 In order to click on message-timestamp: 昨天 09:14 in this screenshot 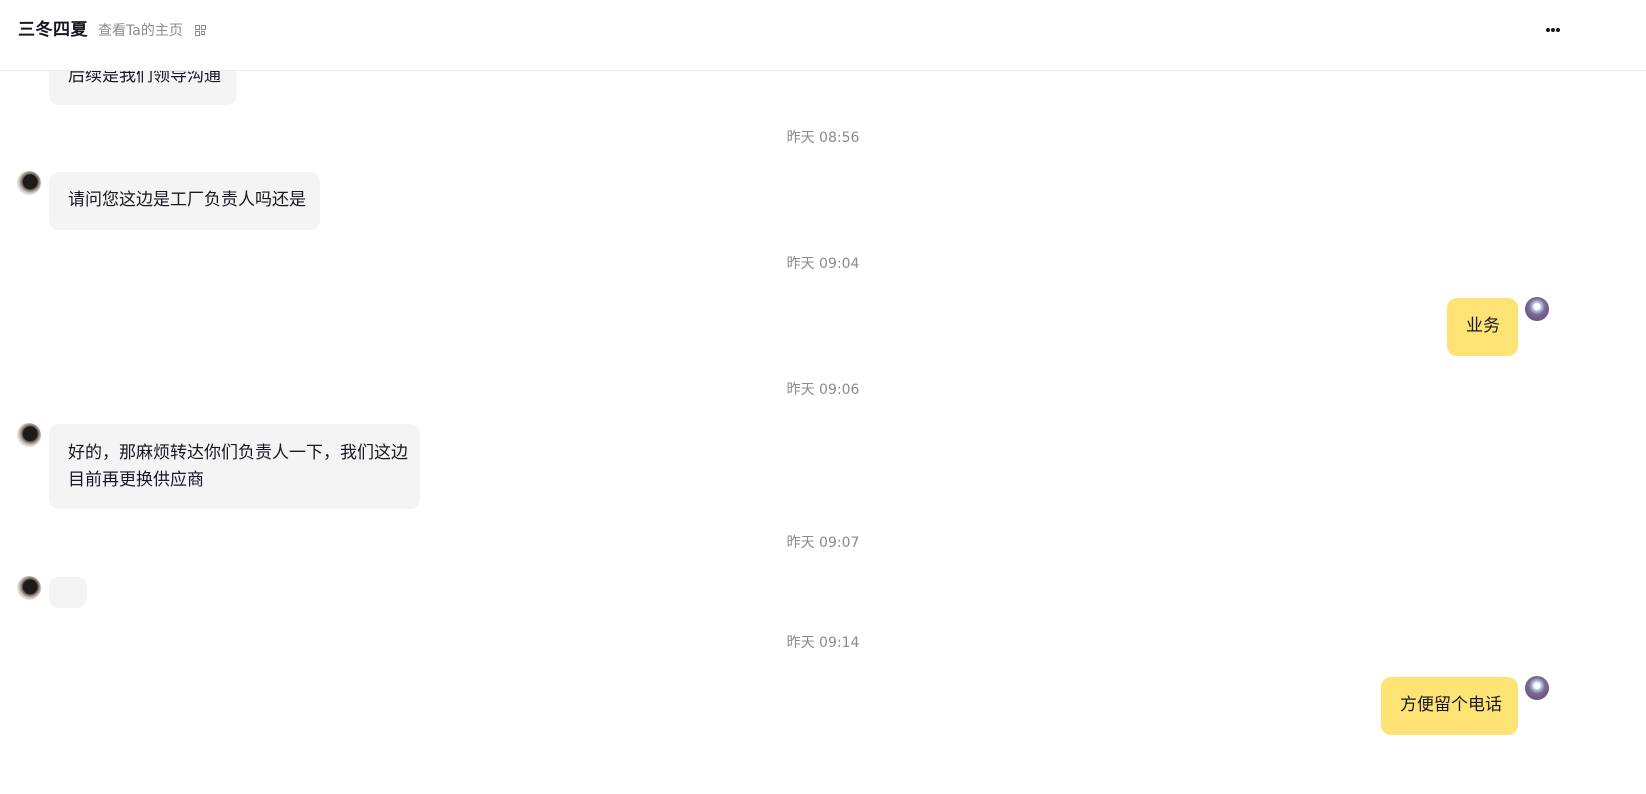, I will do `click(823, 643)`.